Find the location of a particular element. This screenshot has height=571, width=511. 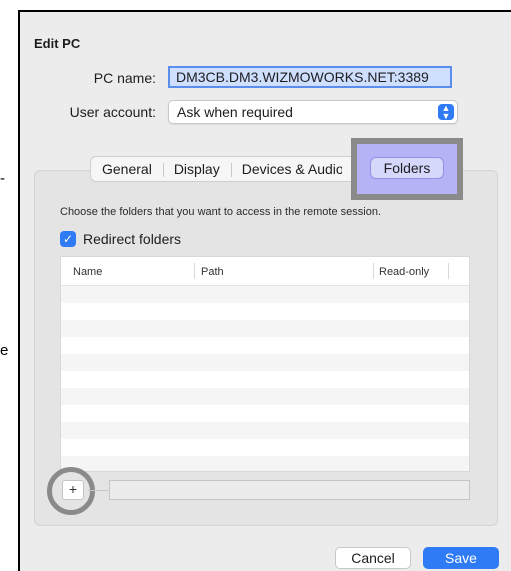

table-header: Name Path Read-only is located at coordinates (265, 271).